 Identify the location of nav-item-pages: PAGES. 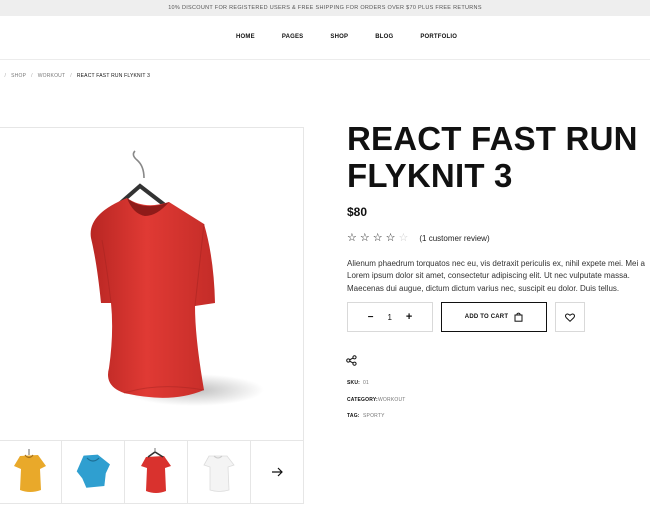
(293, 37).